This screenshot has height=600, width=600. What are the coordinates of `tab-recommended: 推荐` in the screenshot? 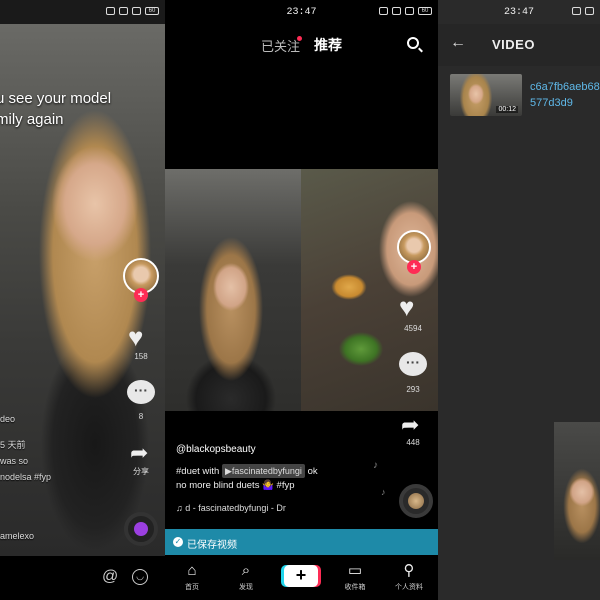 It's located at (328, 45).